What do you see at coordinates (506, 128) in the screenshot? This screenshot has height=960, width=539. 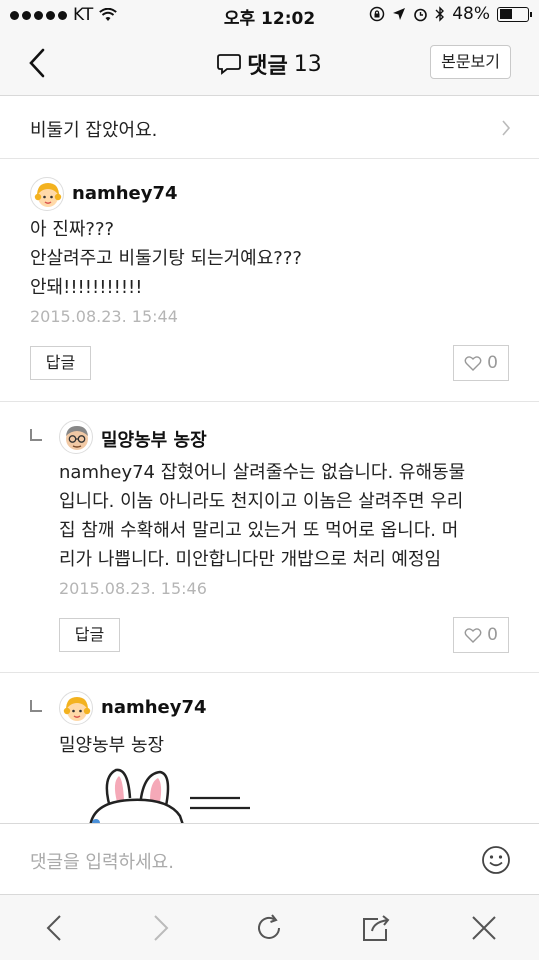 I see `chevron-right-icon` at bounding box center [506, 128].